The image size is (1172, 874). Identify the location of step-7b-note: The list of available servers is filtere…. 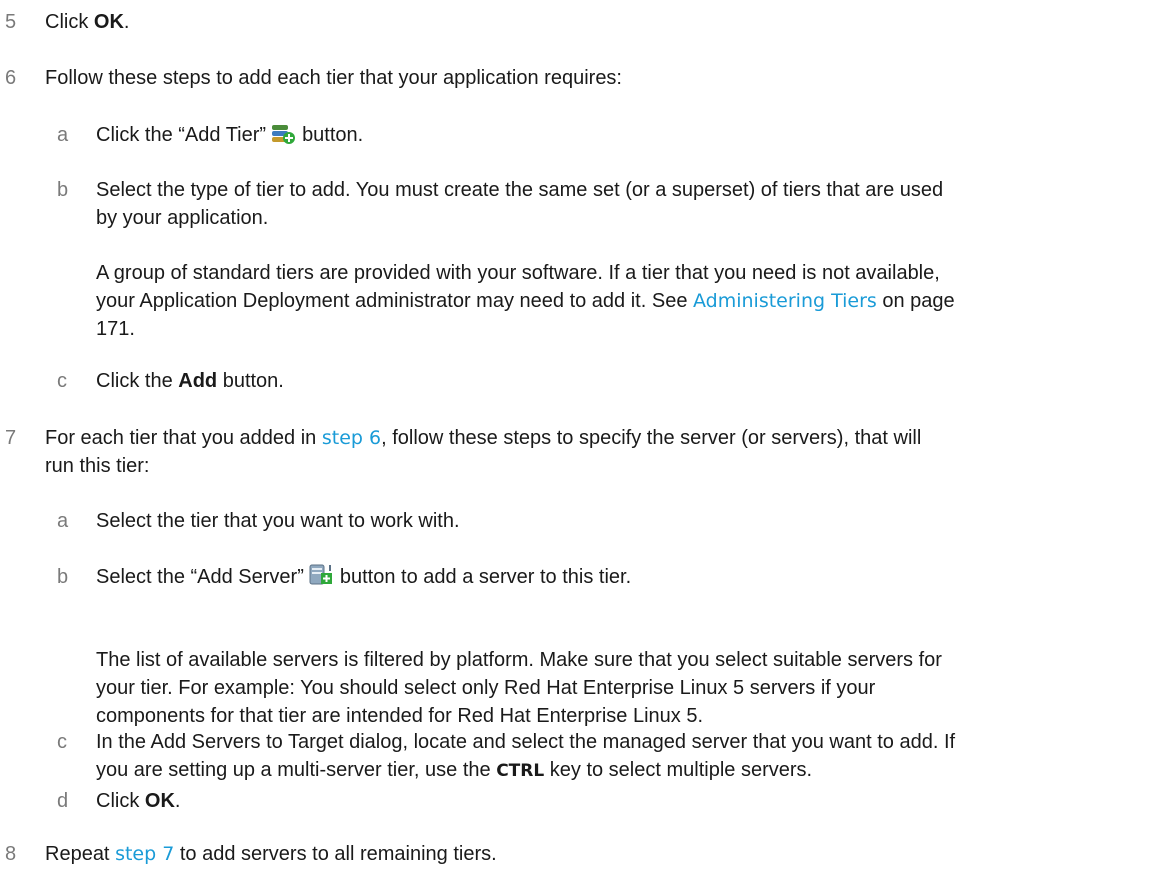
(519, 688).